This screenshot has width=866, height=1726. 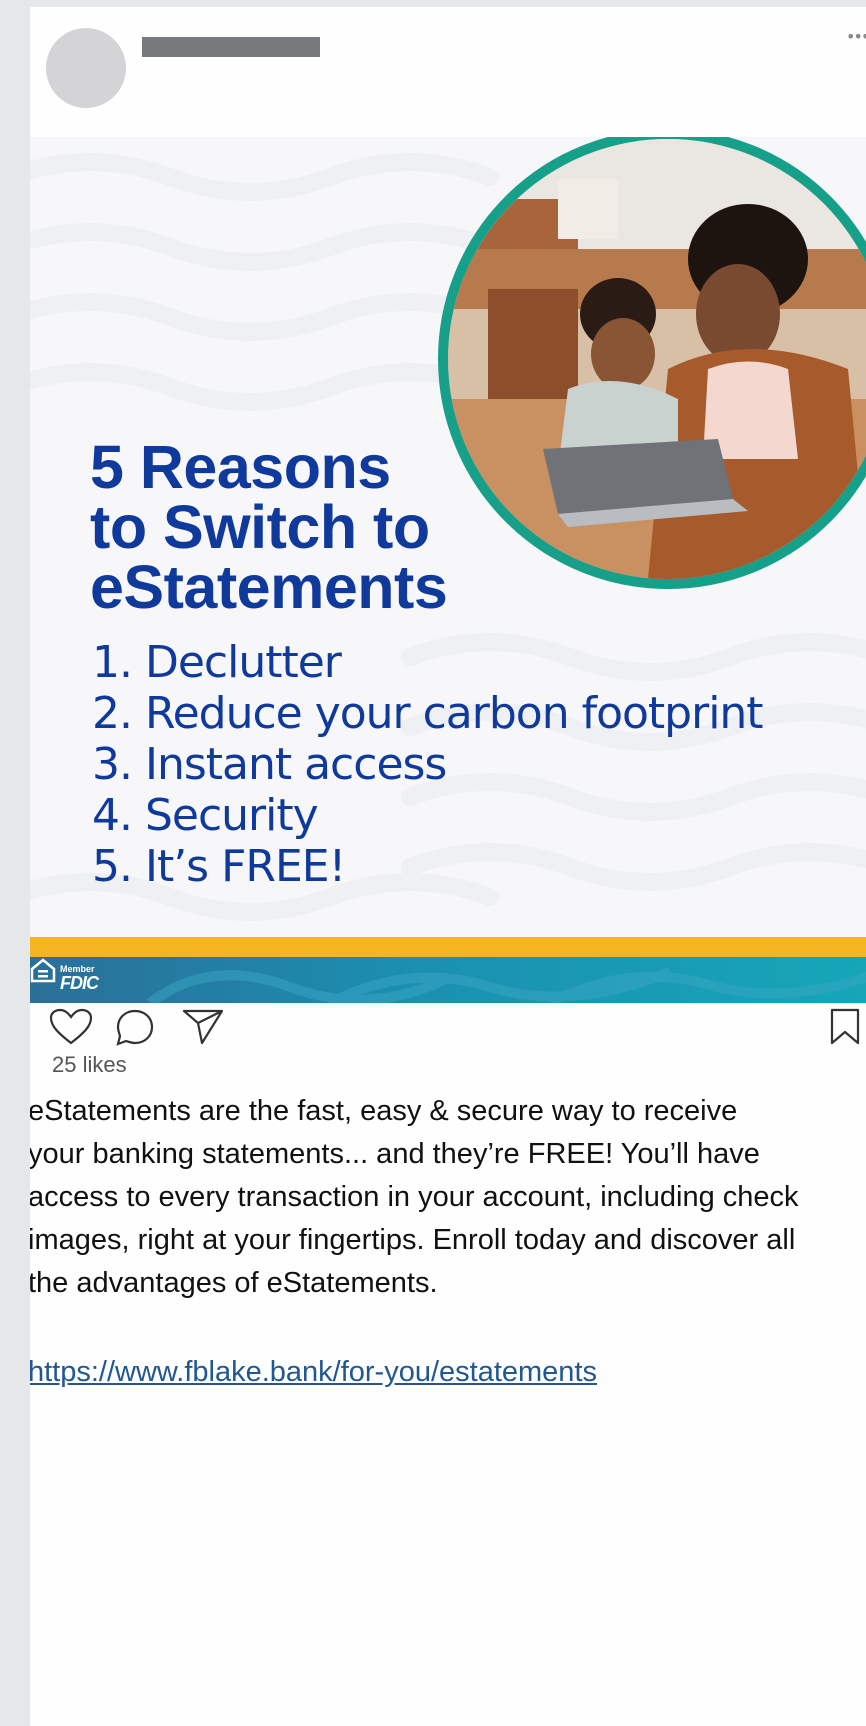 I want to click on headline-line: to Switch to, so click(x=260, y=527).